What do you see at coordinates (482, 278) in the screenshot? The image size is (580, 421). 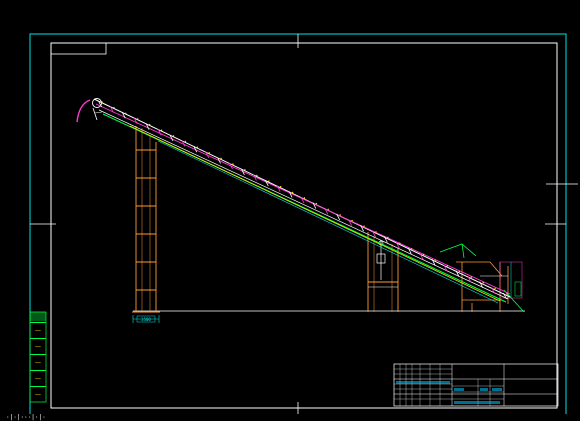 I see `tail-structure` at bounding box center [482, 278].